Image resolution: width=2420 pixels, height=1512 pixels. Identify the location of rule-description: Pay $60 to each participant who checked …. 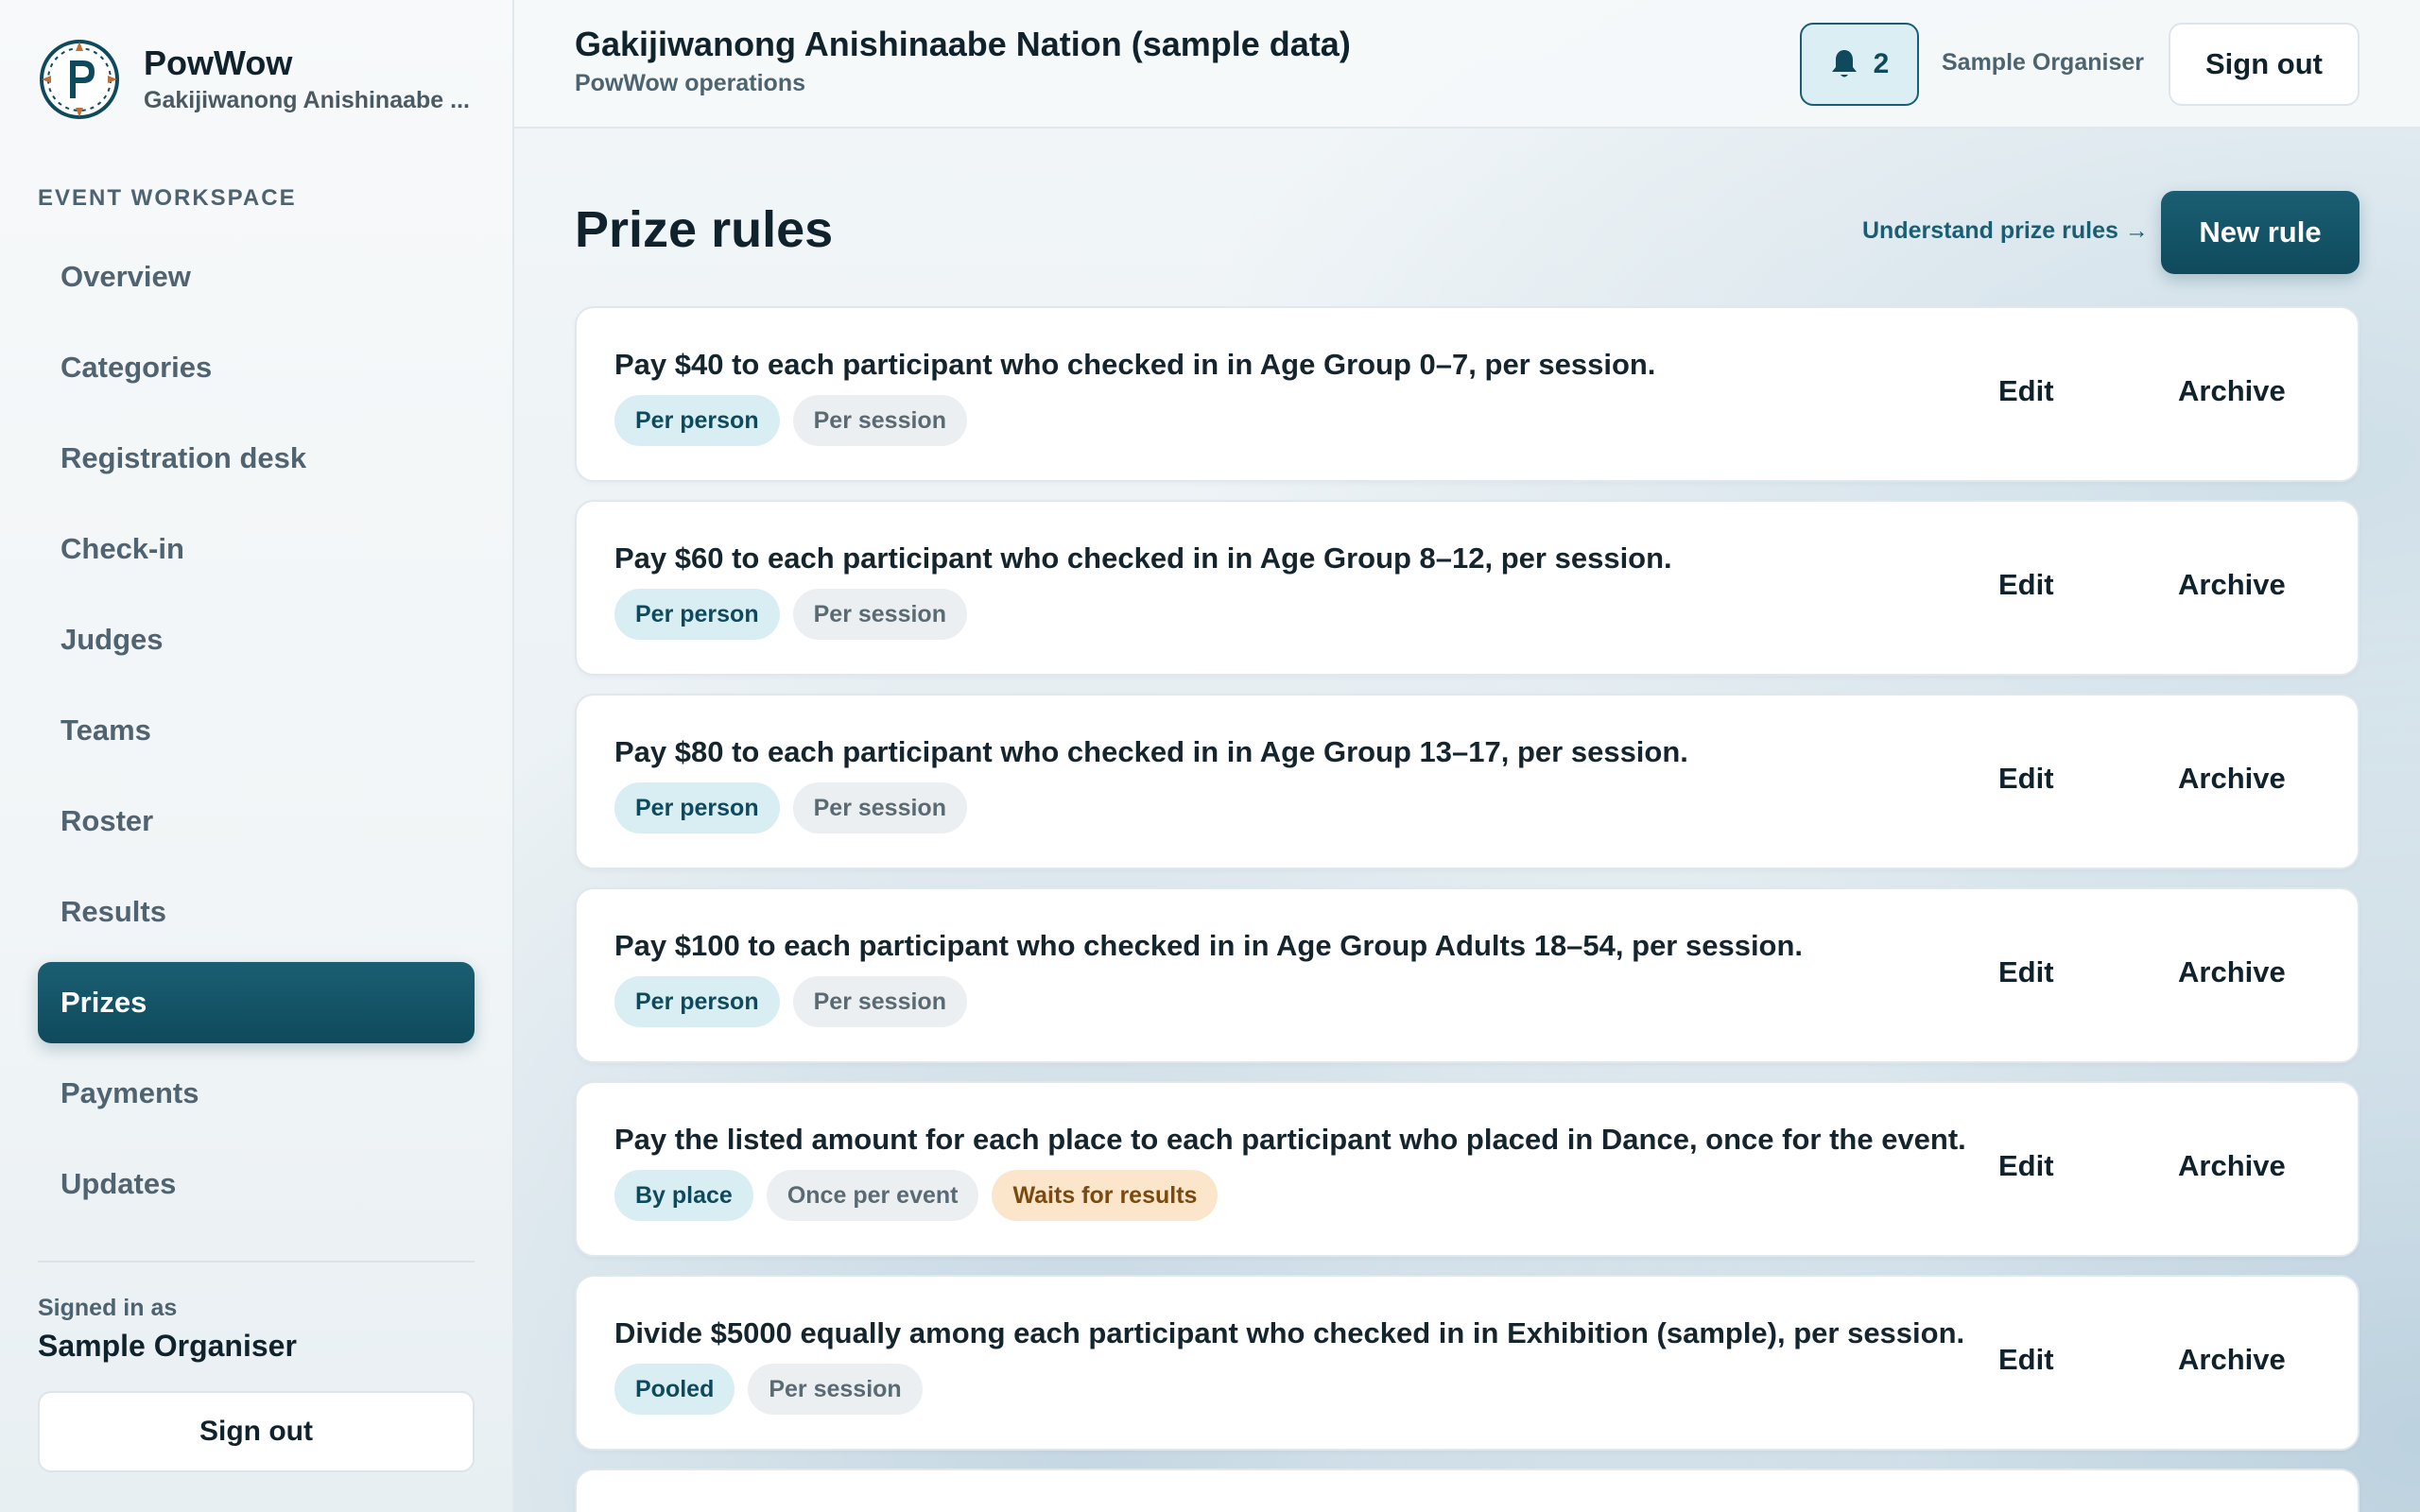
(1143, 558).